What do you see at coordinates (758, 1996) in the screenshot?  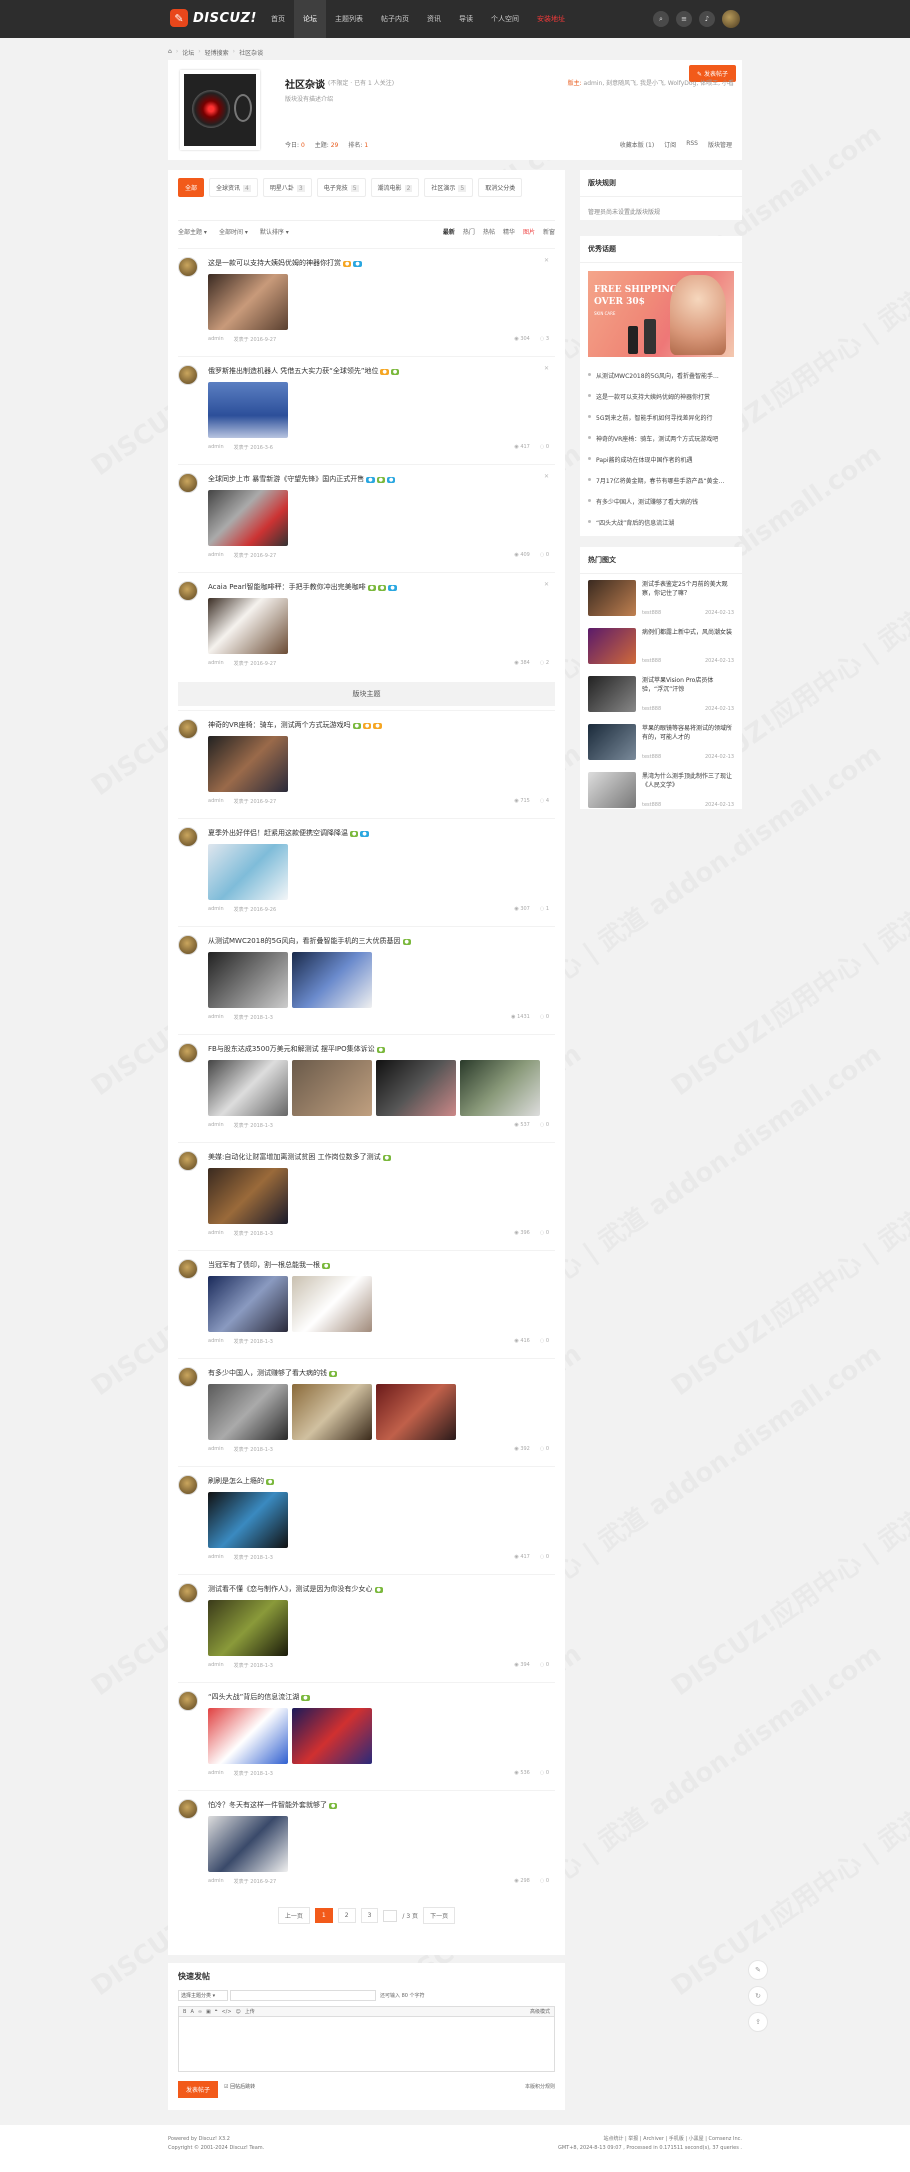 I see `refresh-icon: ↻` at bounding box center [758, 1996].